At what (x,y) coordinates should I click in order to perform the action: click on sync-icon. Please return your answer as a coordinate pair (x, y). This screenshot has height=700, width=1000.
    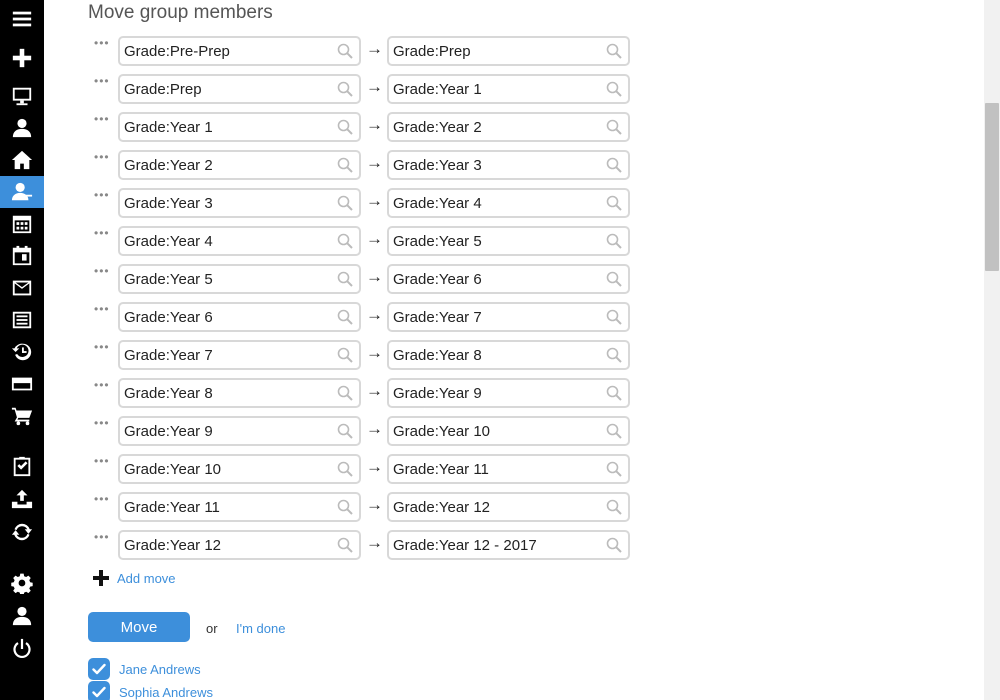
    Looking at the image, I should click on (22, 532).